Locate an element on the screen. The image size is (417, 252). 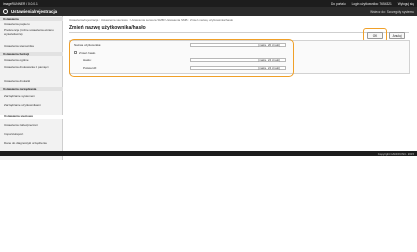
sidebar-item-security: Ustawienia zabezpieczeń is located at coordinates (31, 125).